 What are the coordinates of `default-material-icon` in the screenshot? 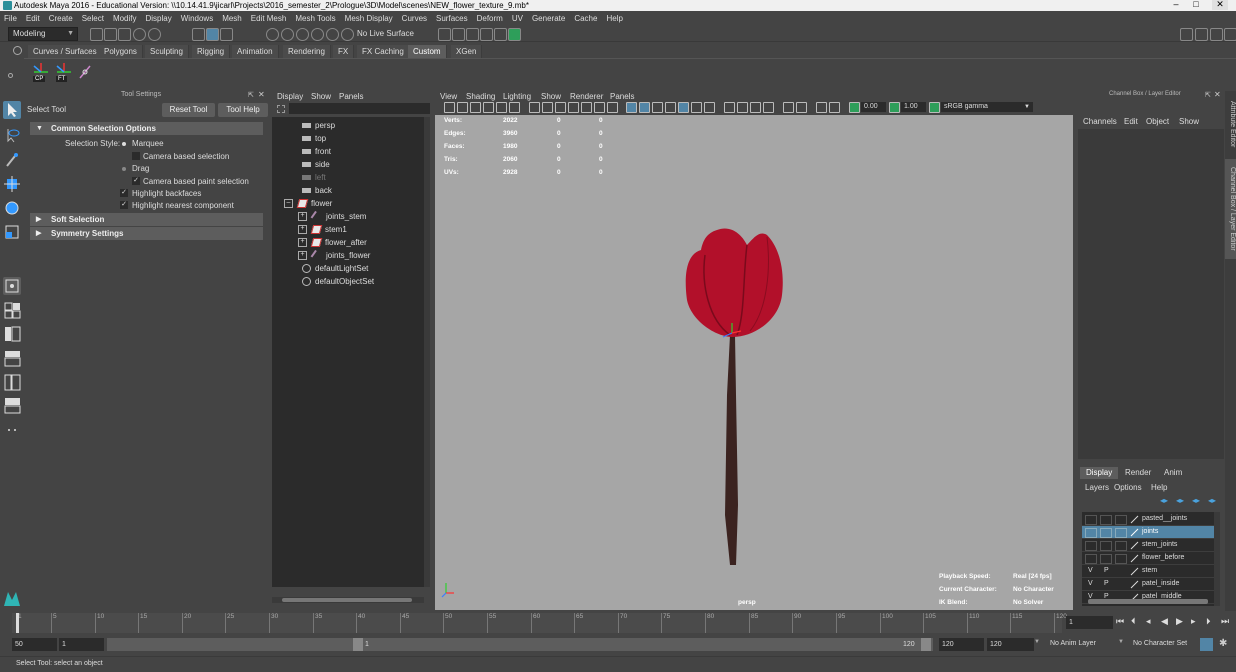 It's located at (657, 107).